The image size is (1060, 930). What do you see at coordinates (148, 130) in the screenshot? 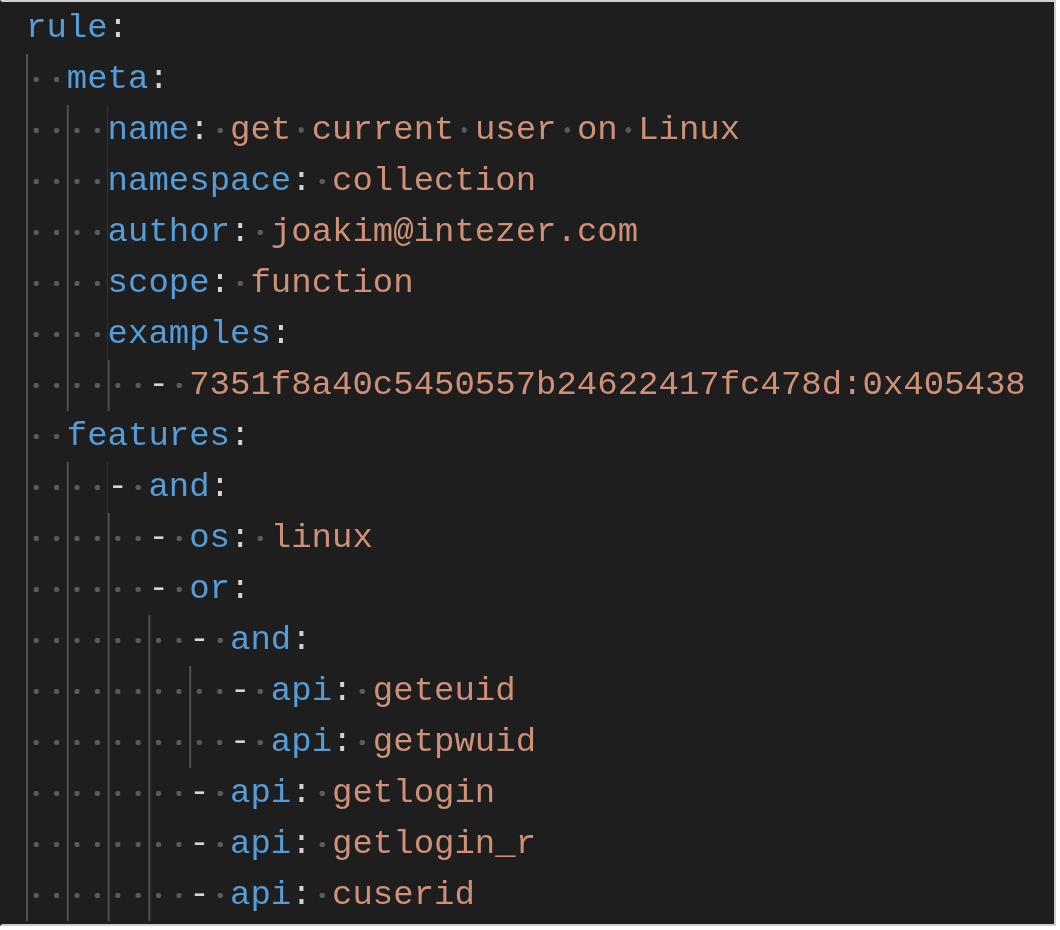
I see `yaml-key: name` at bounding box center [148, 130].